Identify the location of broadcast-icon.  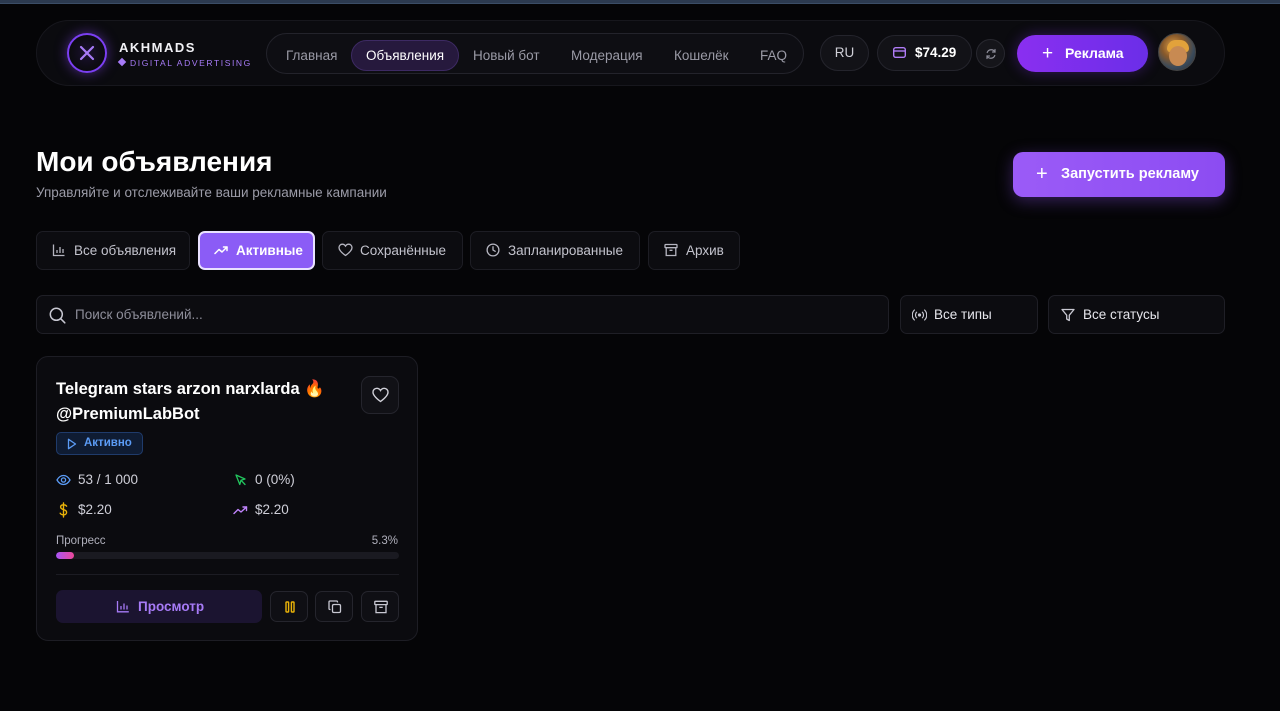
(919, 315).